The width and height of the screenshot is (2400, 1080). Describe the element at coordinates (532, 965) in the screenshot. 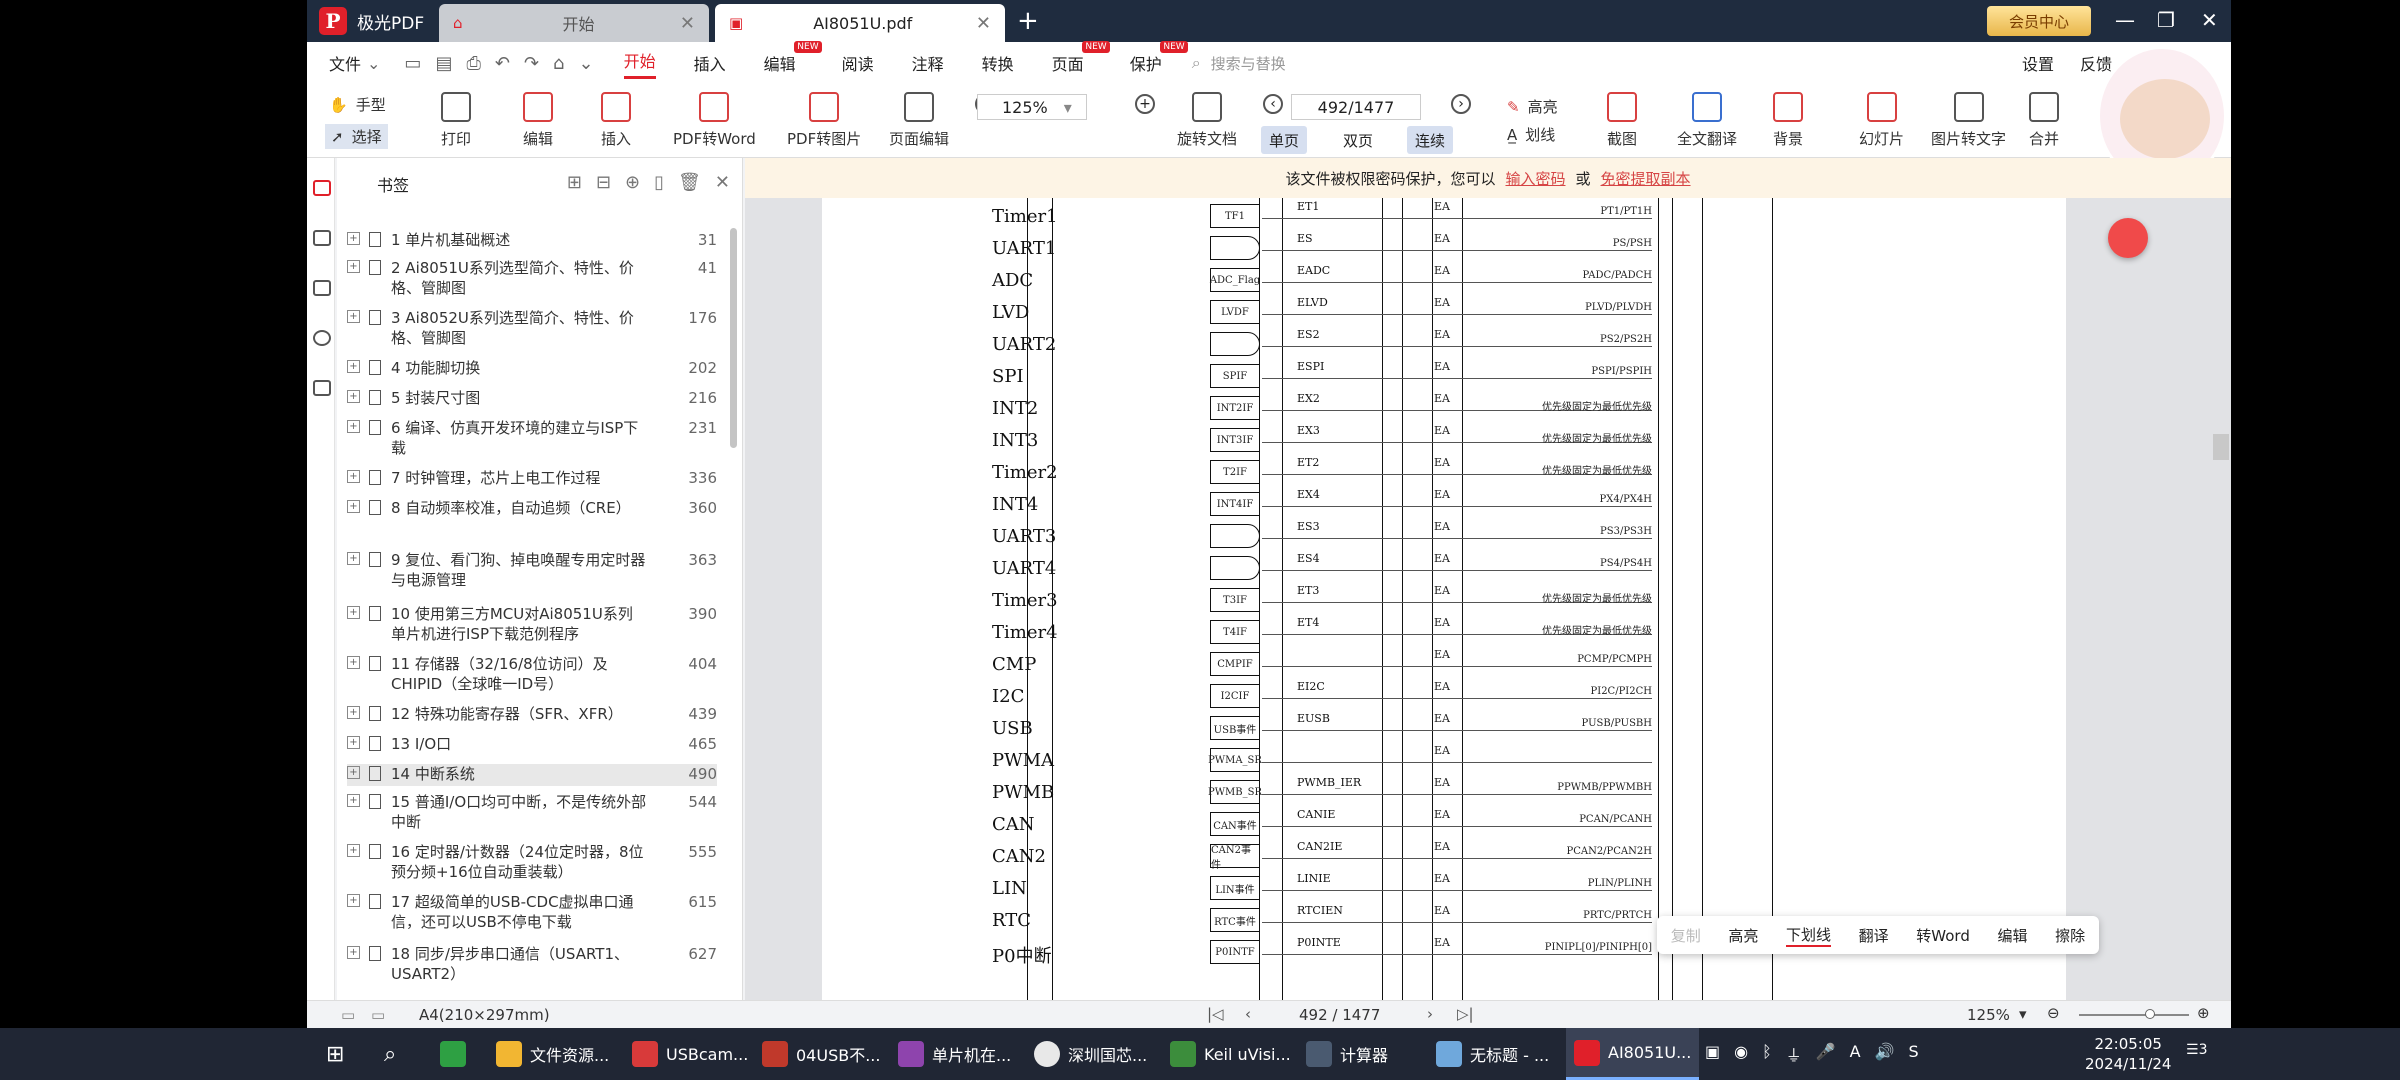

I see `bookmark-item: +18 同步/异步串口通信（USART1、USART2） 627` at that location.